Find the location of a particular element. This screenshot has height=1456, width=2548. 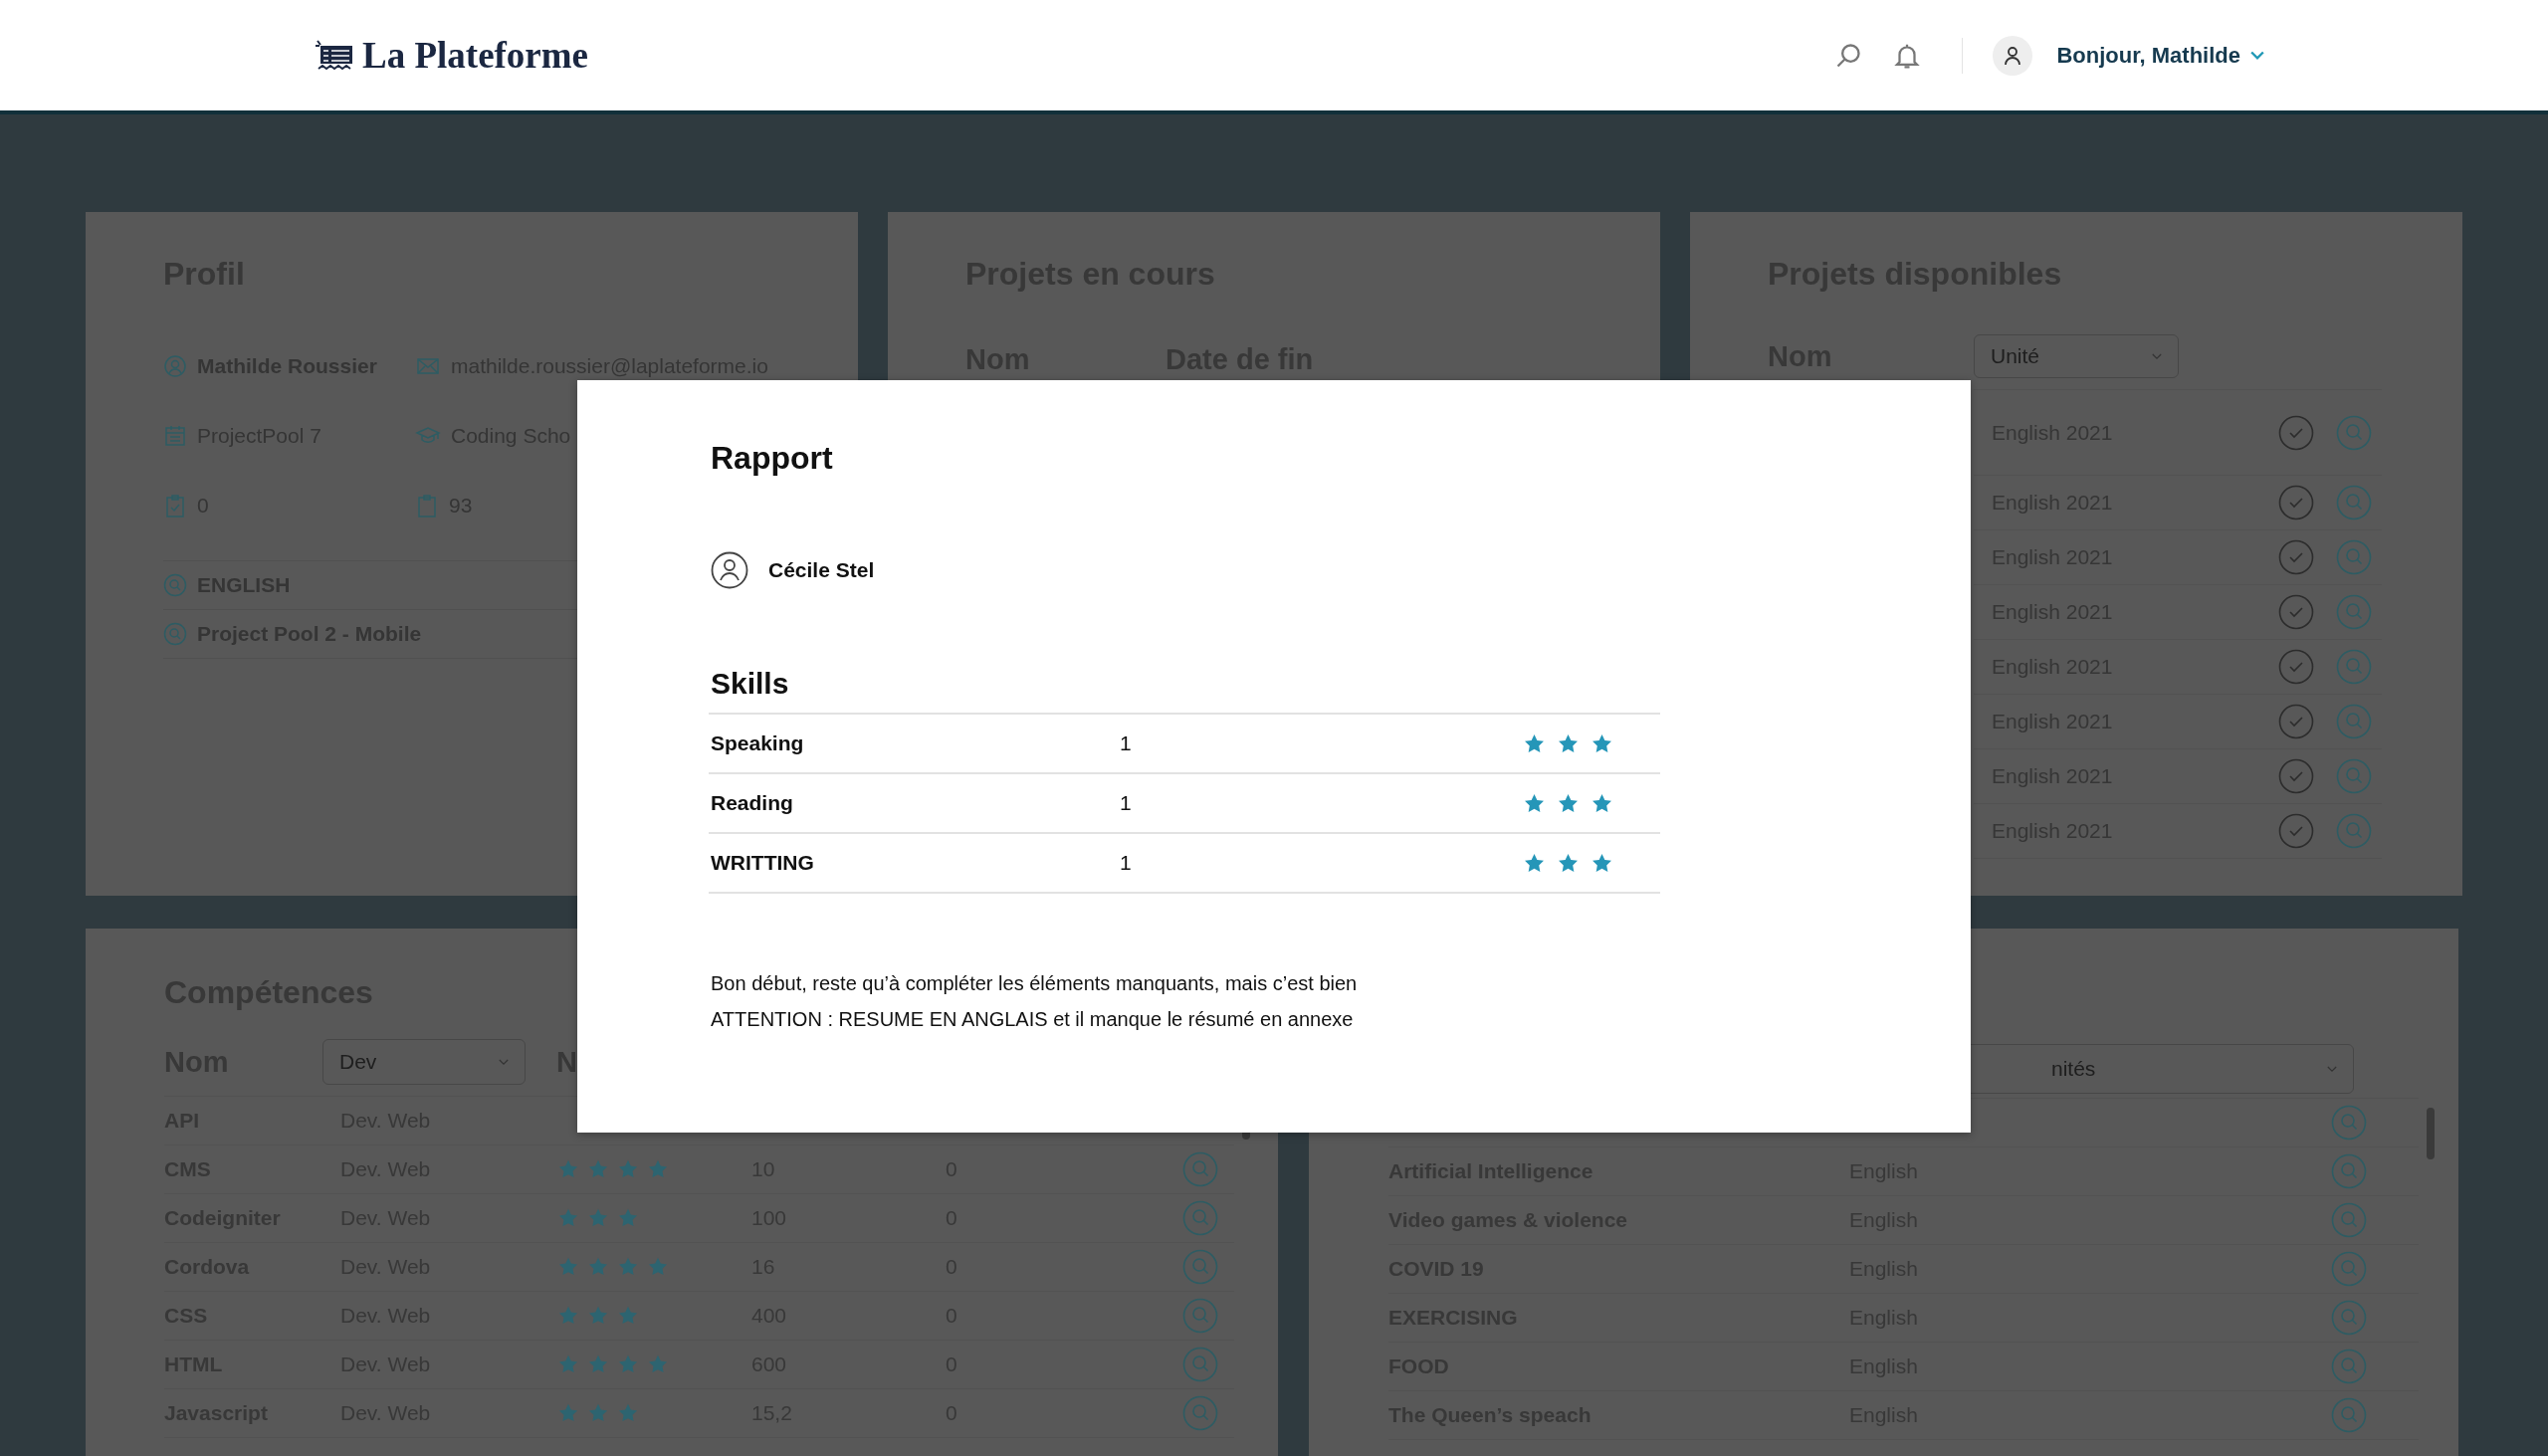

skill-name: Reading is located at coordinates (752, 803).